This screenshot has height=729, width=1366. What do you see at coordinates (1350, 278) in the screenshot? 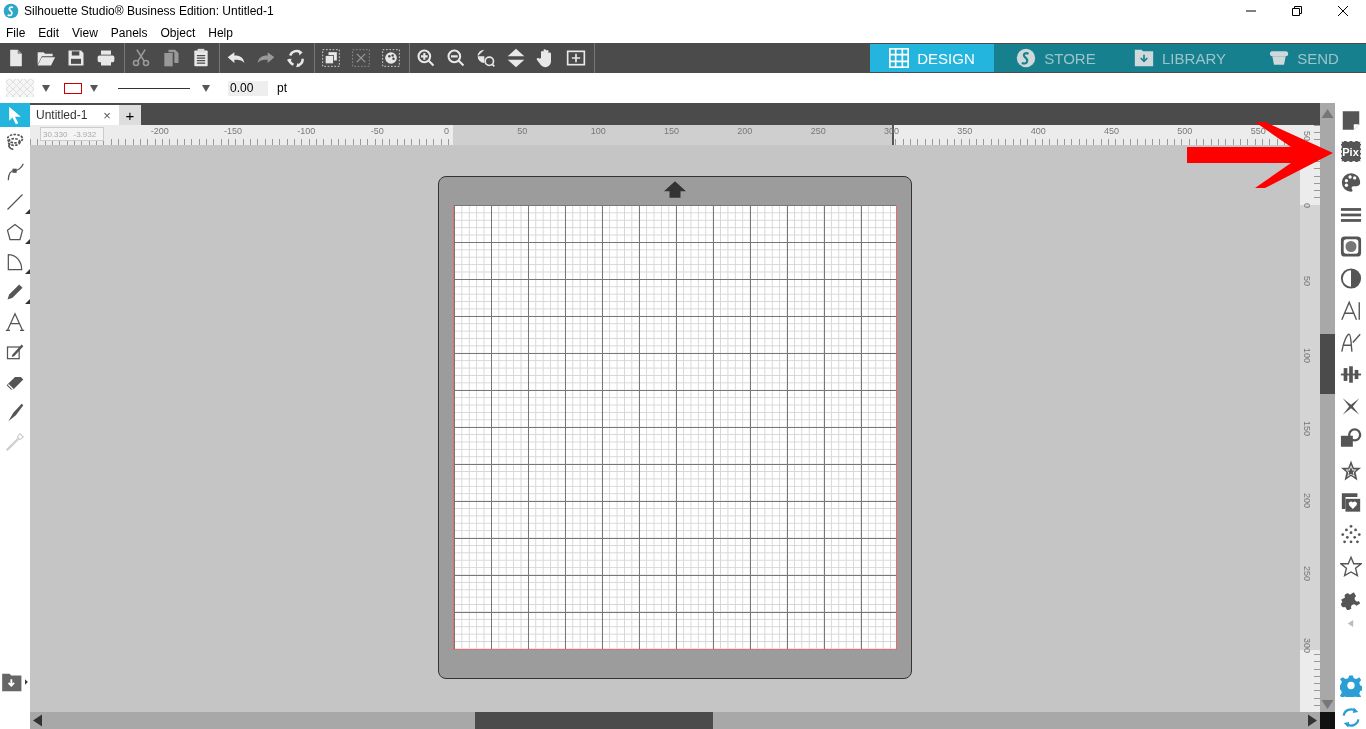
I see `contrast-icon` at bounding box center [1350, 278].